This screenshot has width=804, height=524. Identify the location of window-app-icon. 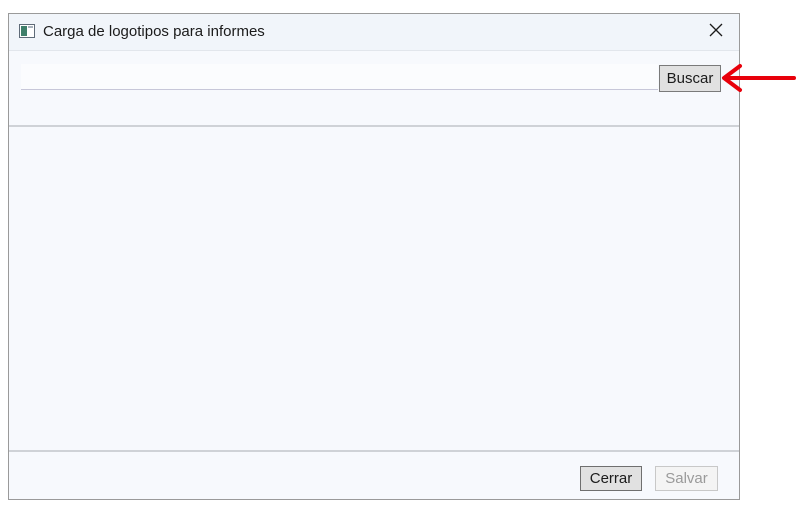
(27, 31).